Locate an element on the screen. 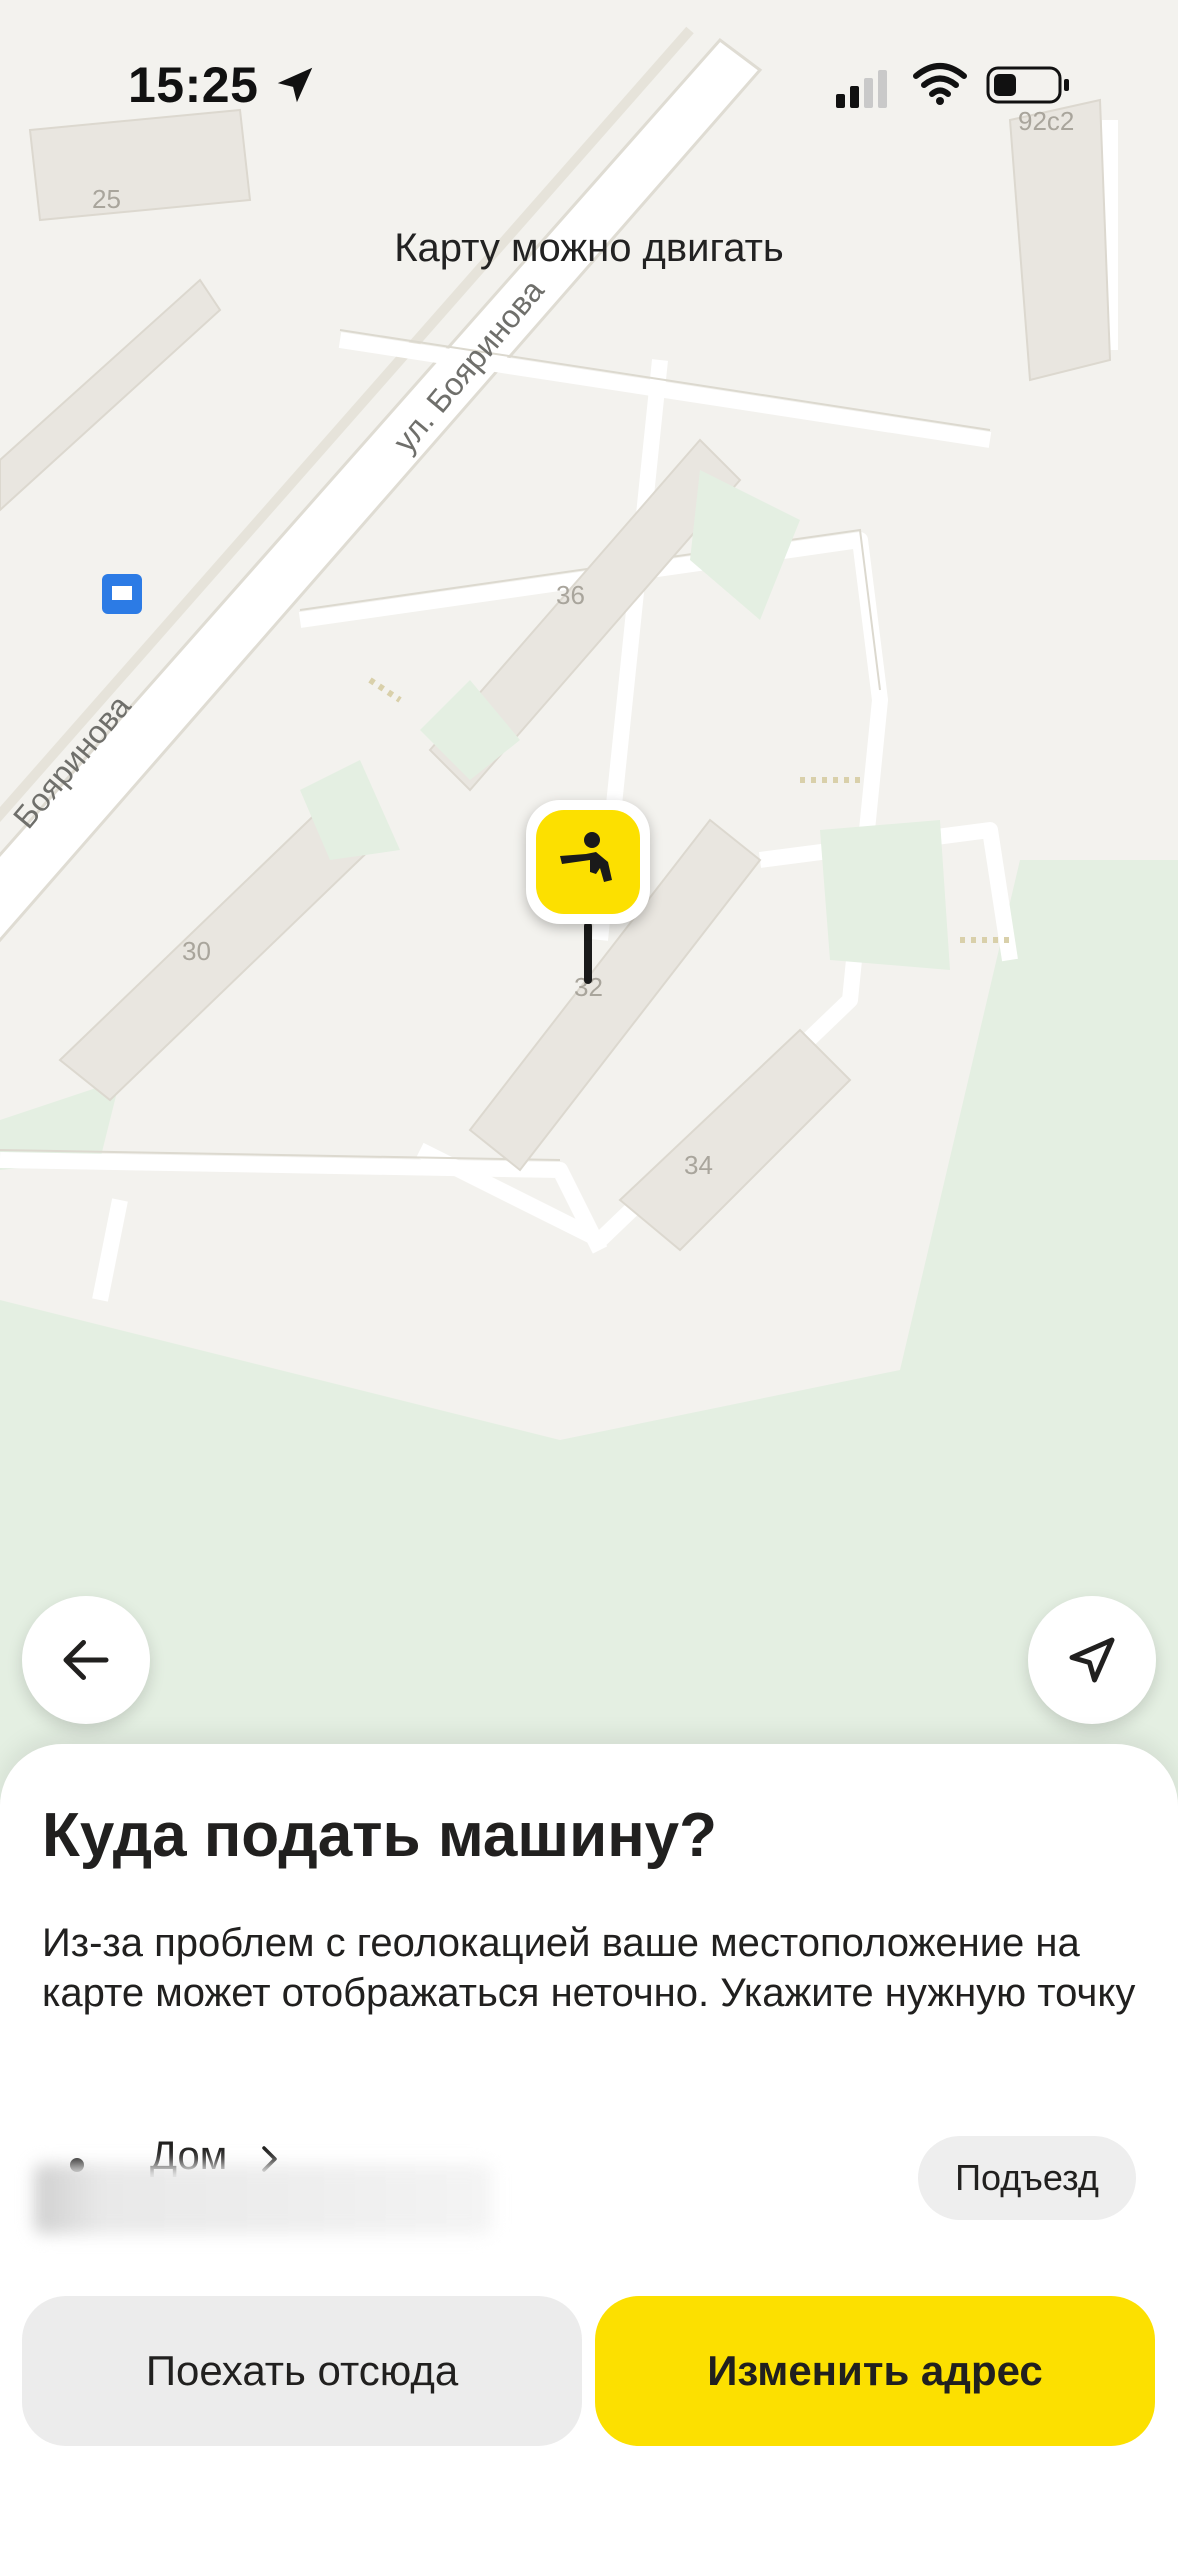 The width and height of the screenshot is (1178, 2560). pin-face is located at coordinates (588, 862).